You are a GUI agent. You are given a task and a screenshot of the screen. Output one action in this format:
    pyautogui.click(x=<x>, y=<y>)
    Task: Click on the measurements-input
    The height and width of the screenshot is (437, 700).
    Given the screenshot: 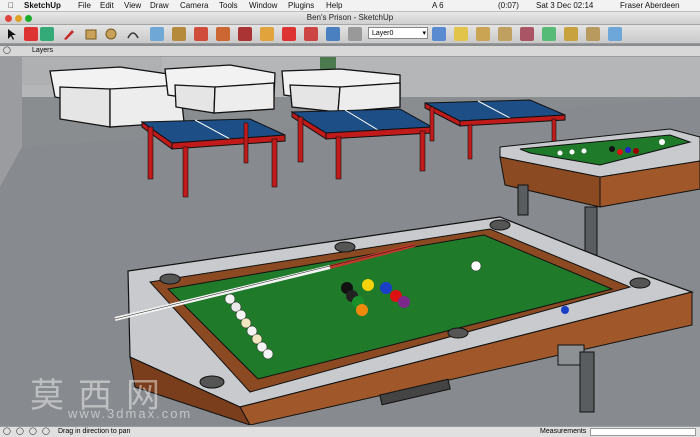 What is the action you would take?
    pyautogui.click(x=643, y=432)
    